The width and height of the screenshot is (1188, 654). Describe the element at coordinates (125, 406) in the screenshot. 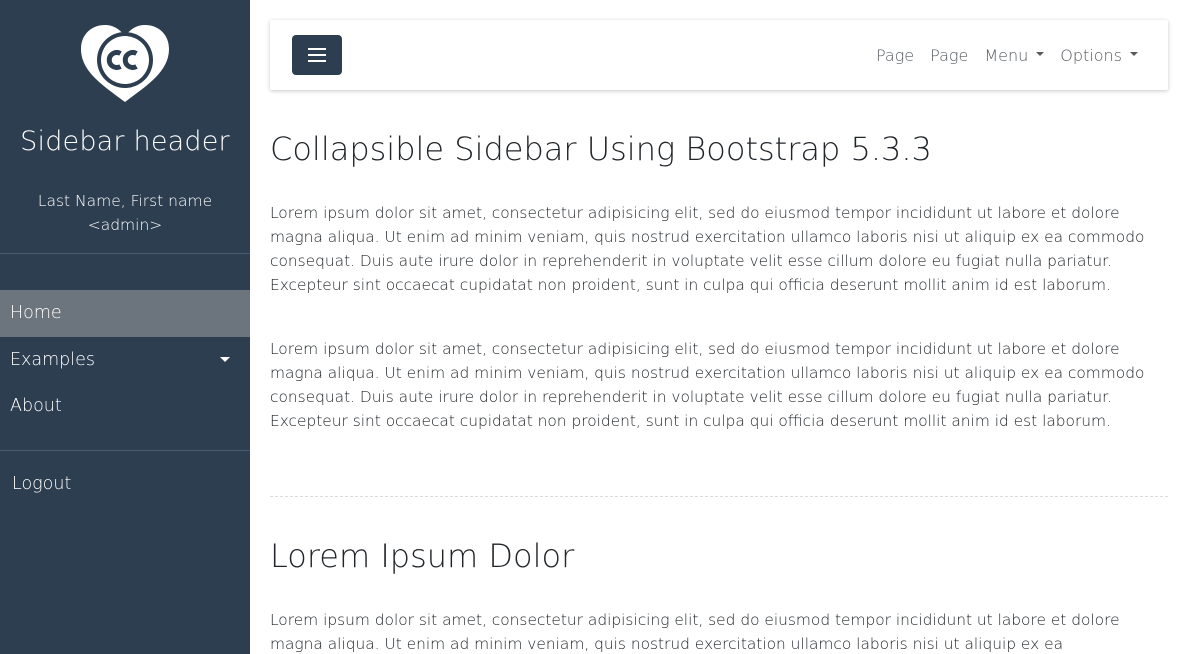

I see `sidebar-item-about: About` at that location.